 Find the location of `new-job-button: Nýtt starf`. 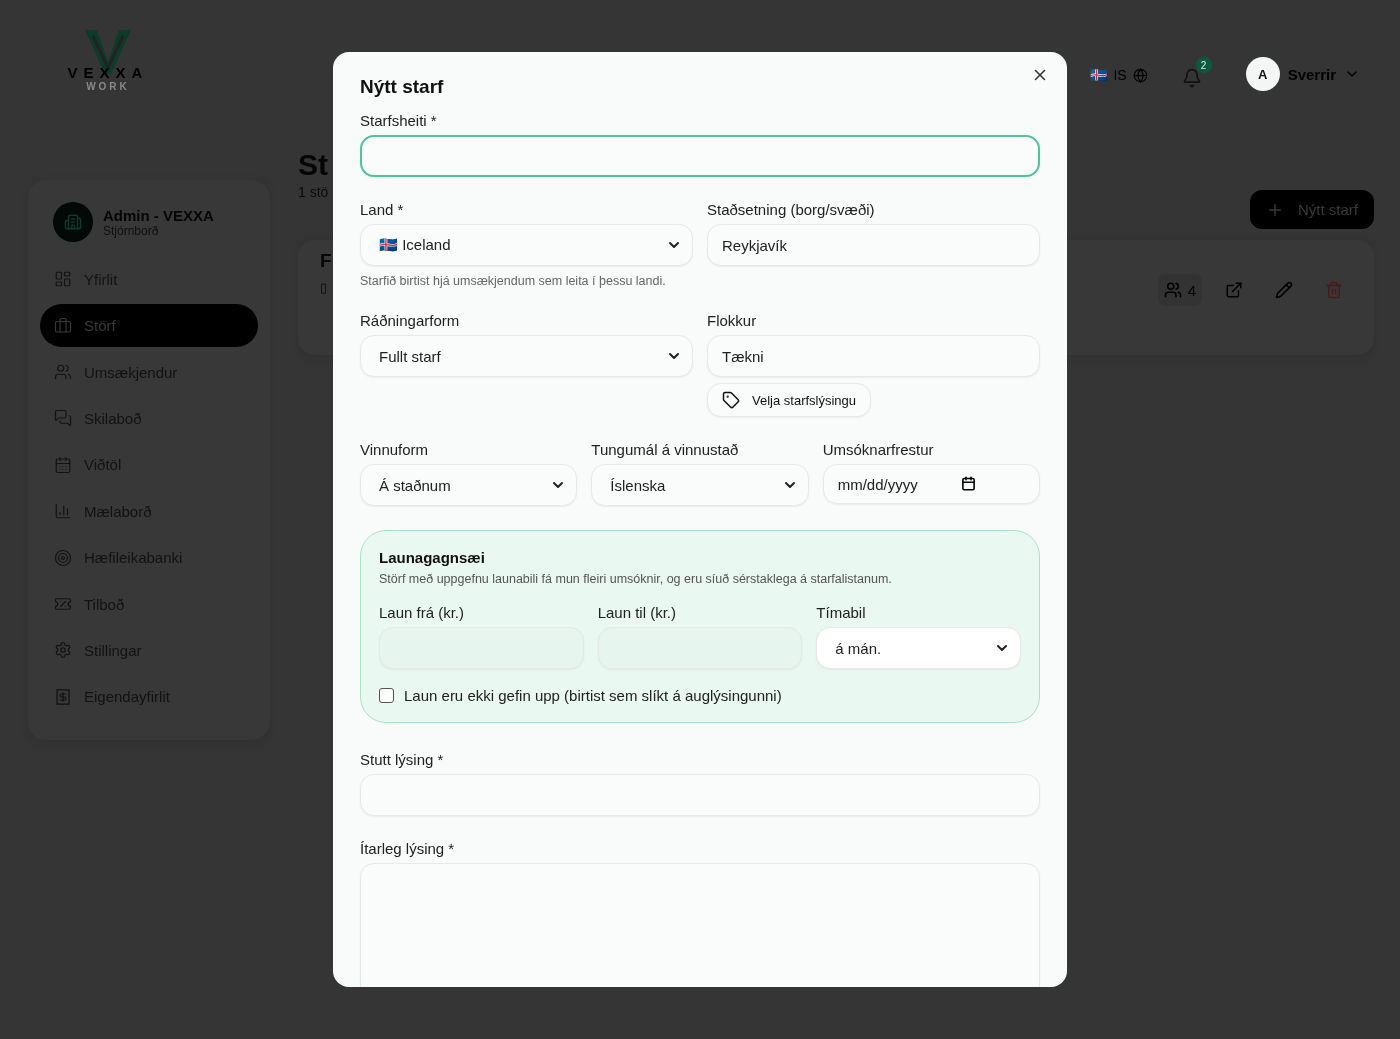

new-job-button: Nýtt starf is located at coordinates (1312, 209).